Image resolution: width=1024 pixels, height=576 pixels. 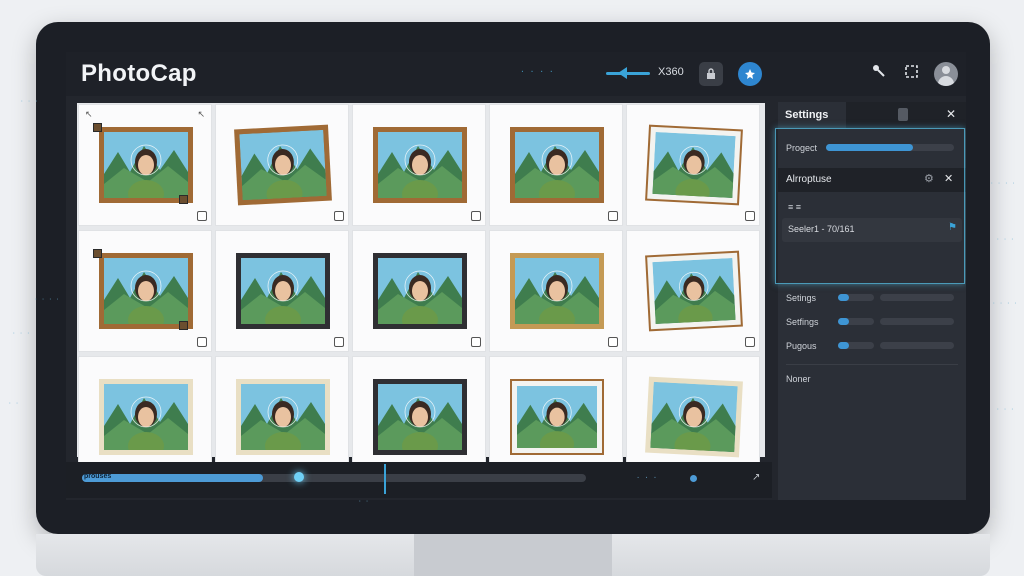 I want to click on status-dot, so click(x=693, y=478).